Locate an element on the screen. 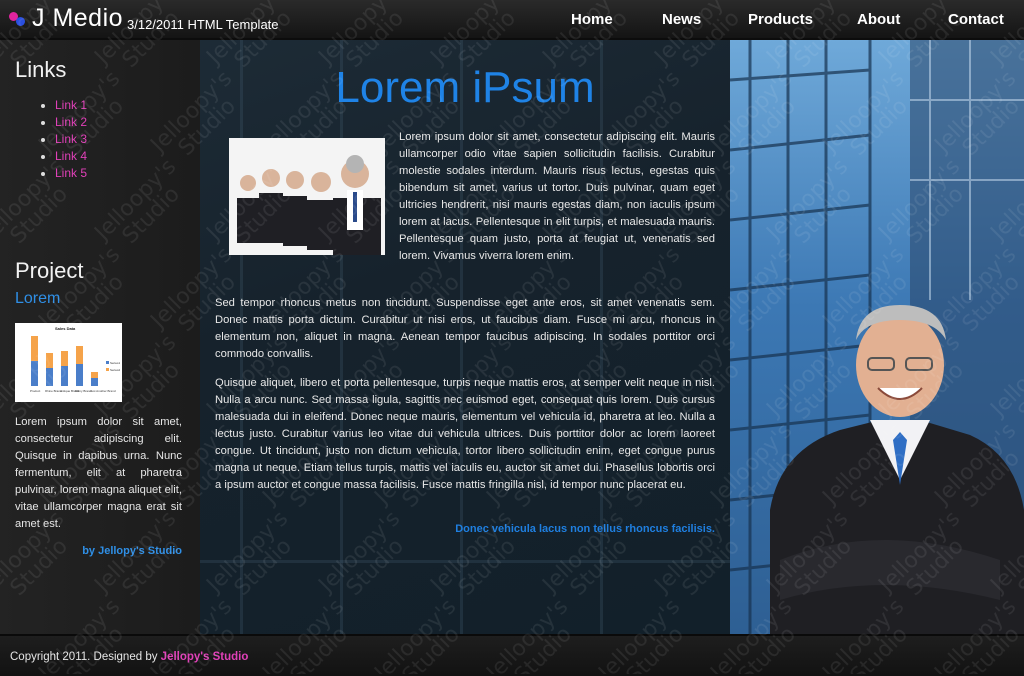  nav-home: Home is located at coordinates (592, 19).